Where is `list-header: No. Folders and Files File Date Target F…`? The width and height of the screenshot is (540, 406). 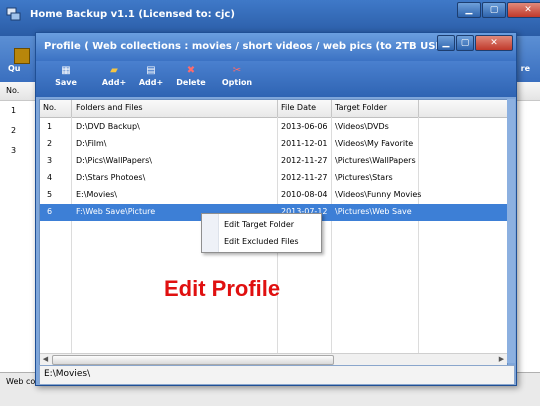
list-header: No. Folders and Files File Date Target F… is located at coordinates (273, 109).